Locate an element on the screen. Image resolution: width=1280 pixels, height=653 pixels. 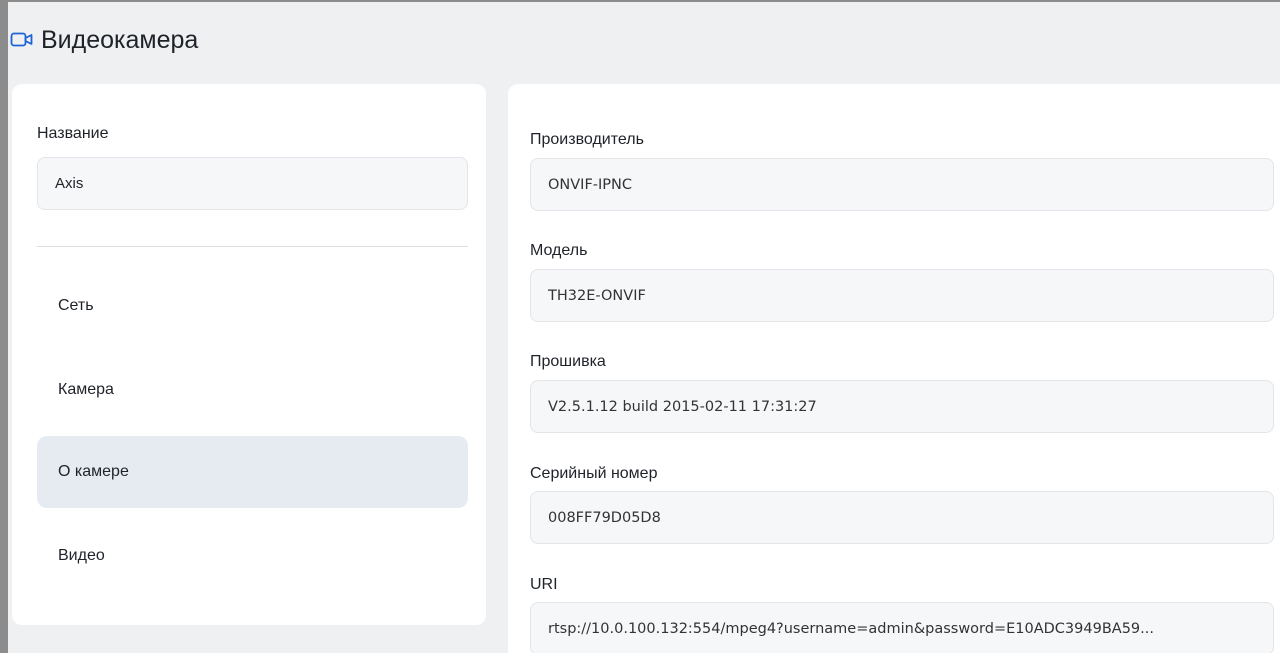
sidebar-item-label: Видео is located at coordinates (81, 555).